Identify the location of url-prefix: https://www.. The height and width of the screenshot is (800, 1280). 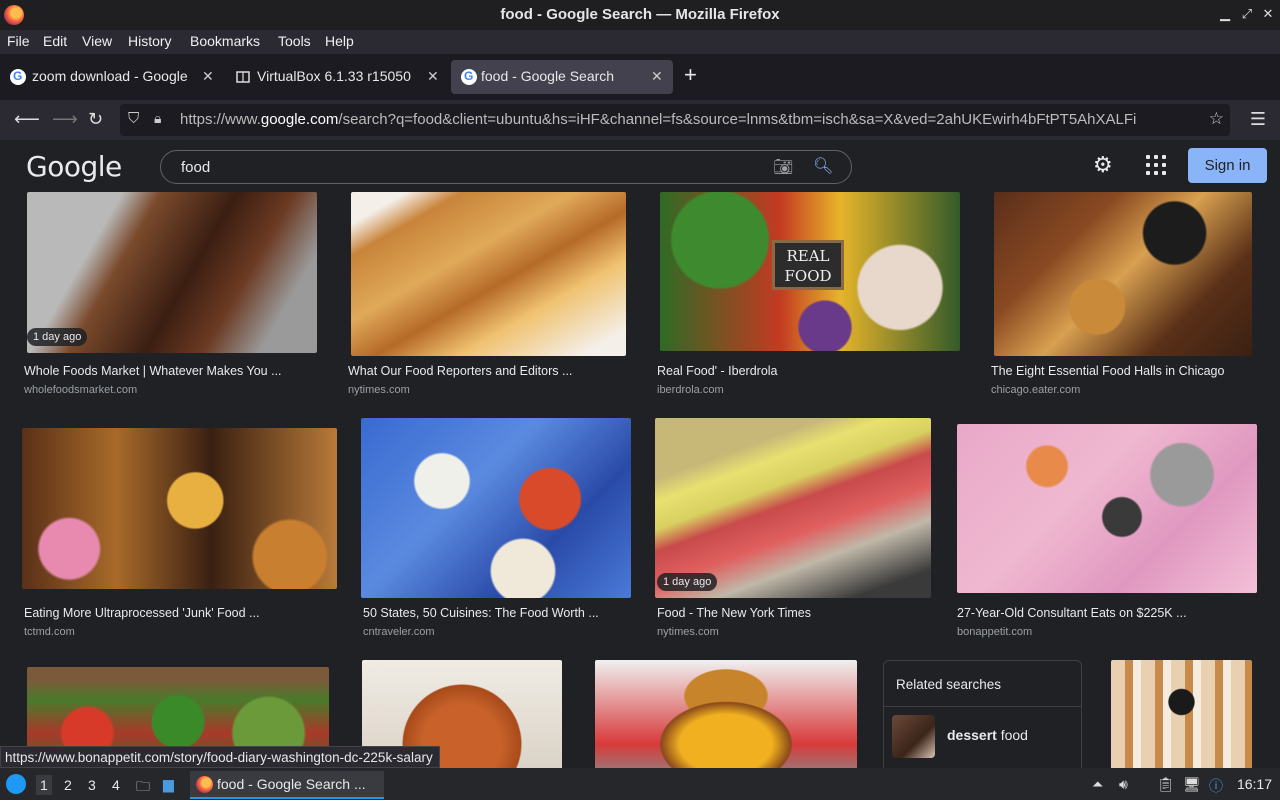
(220, 119).